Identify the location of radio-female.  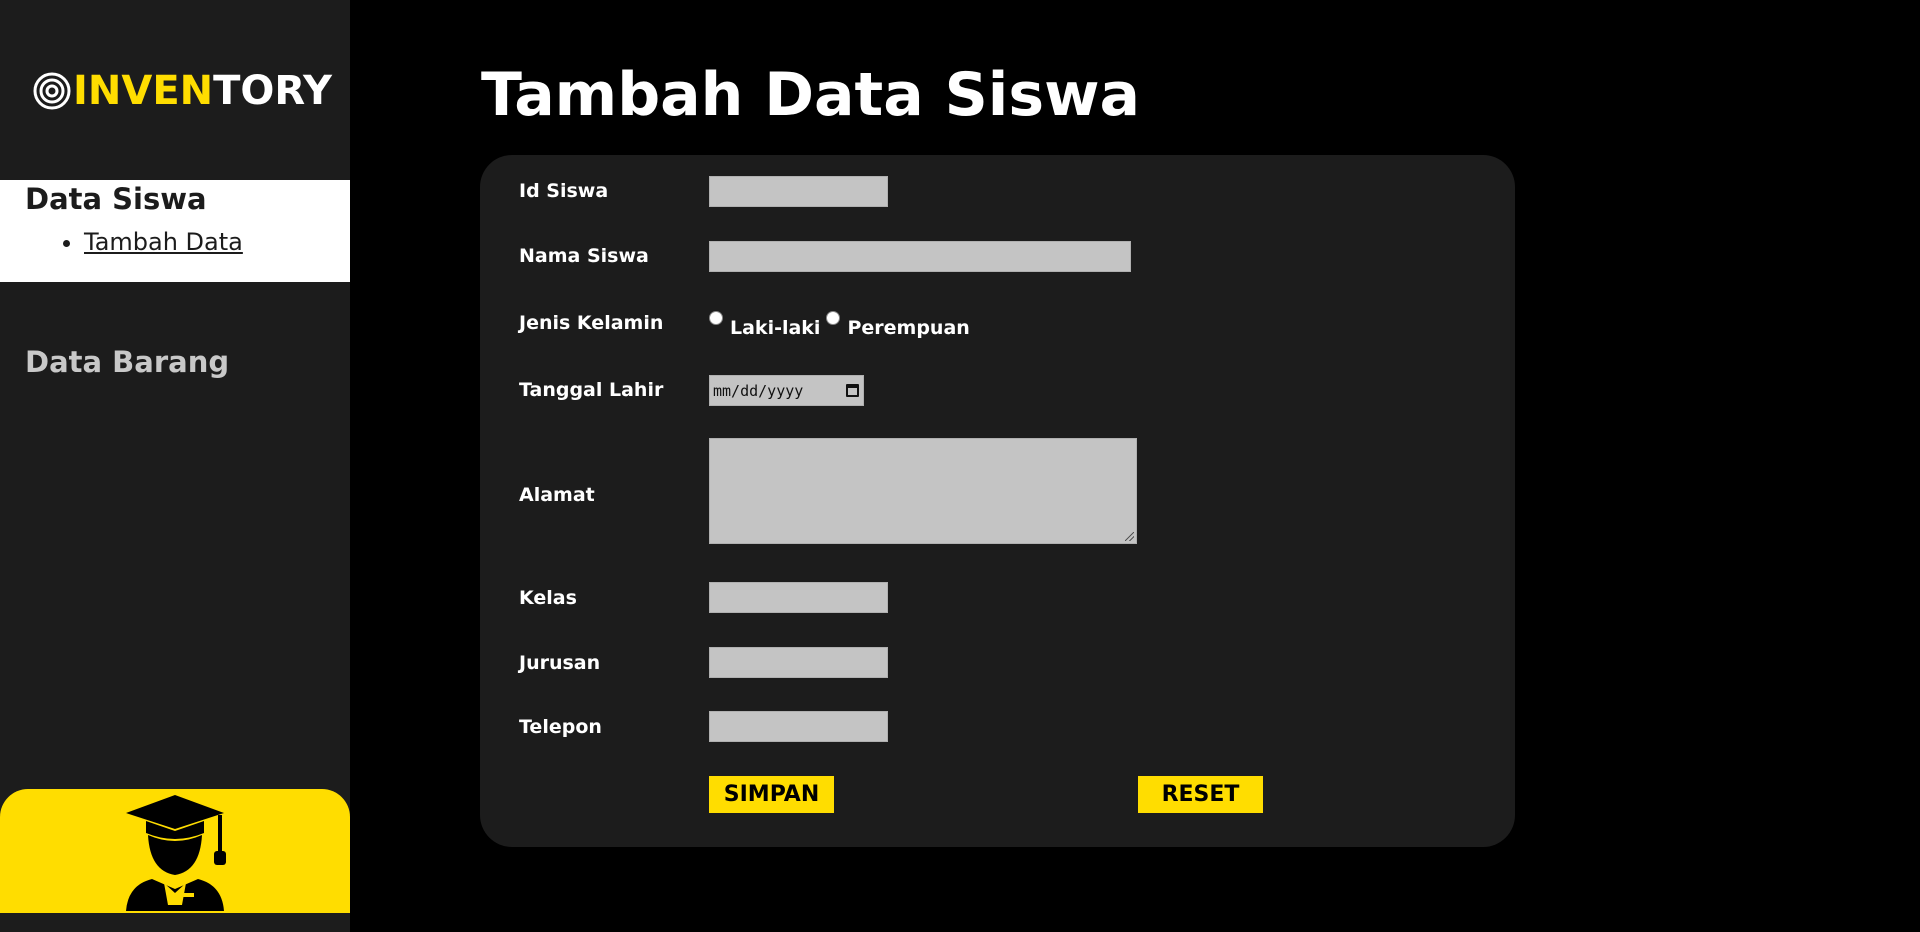
(833, 318).